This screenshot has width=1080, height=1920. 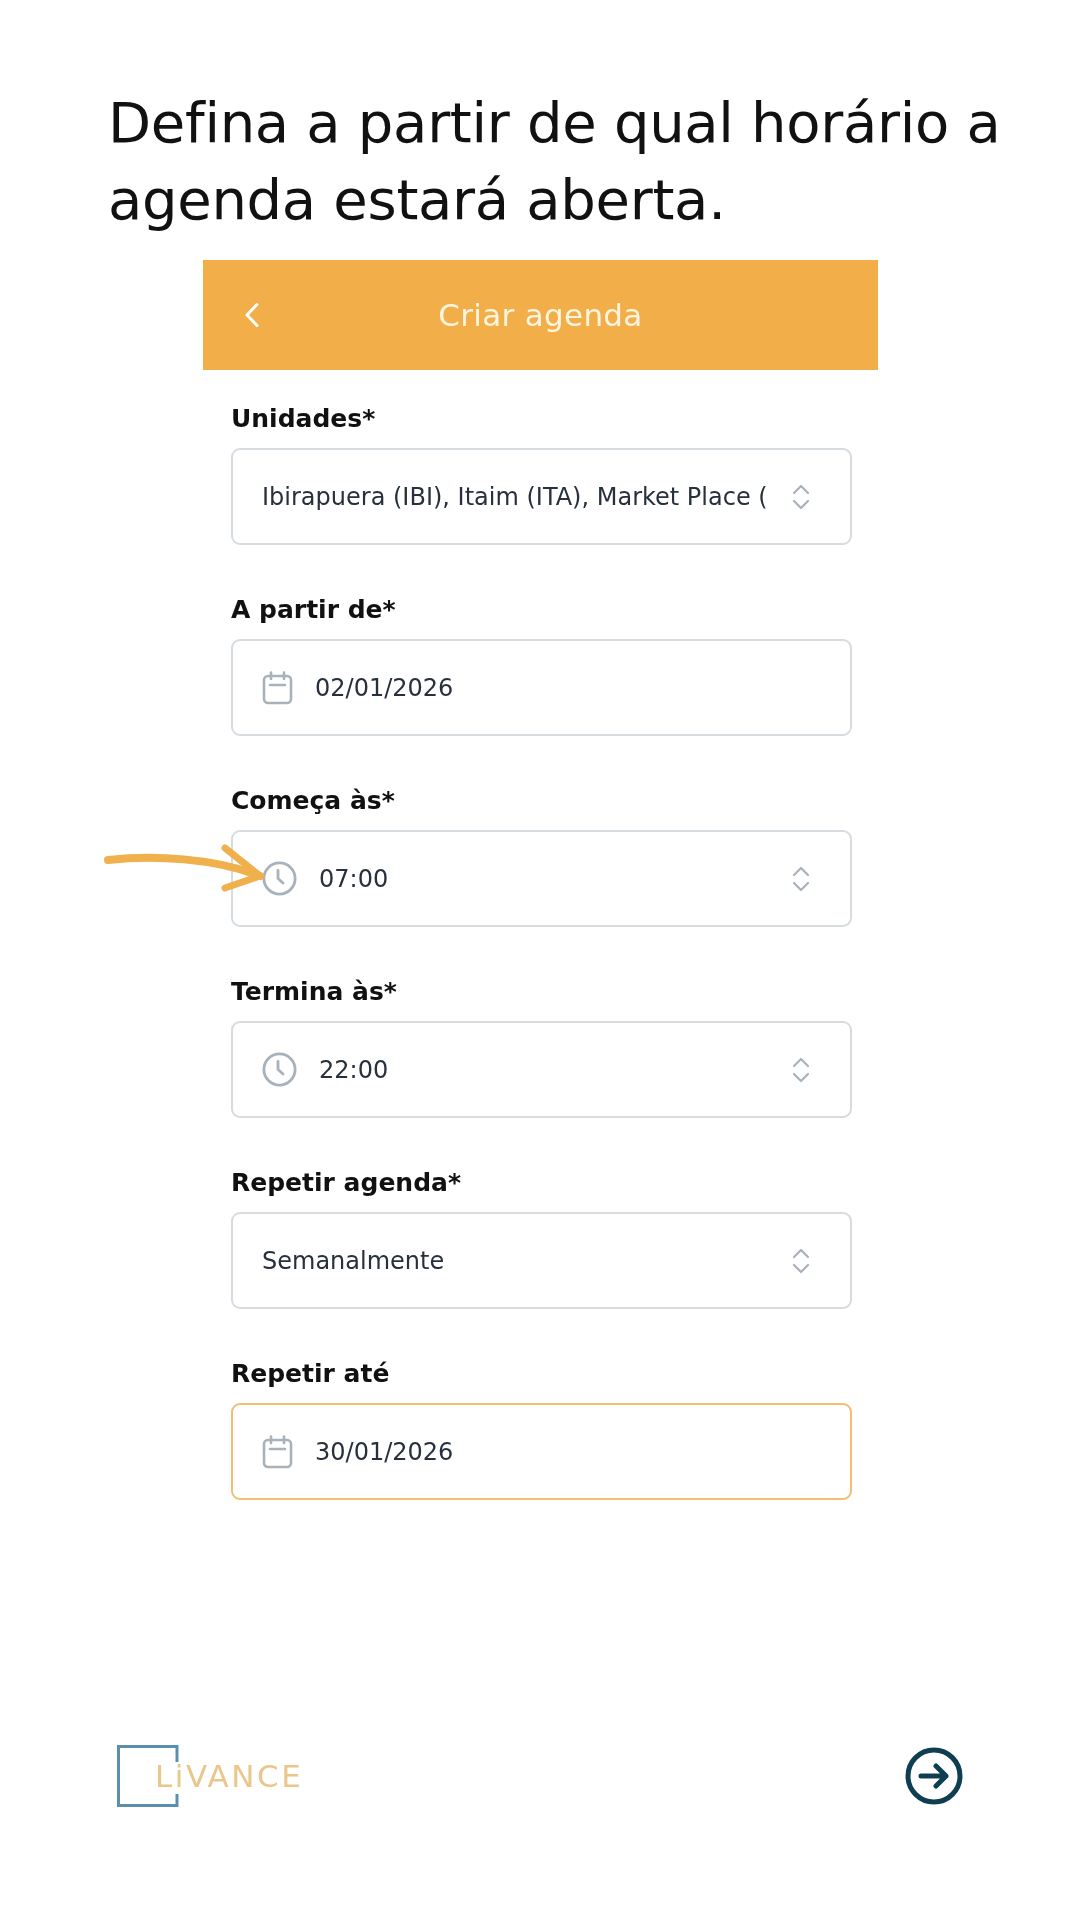 What do you see at coordinates (541, 878) in the screenshot?
I see `time-field: 07:00` at bounding box center [541, 878].